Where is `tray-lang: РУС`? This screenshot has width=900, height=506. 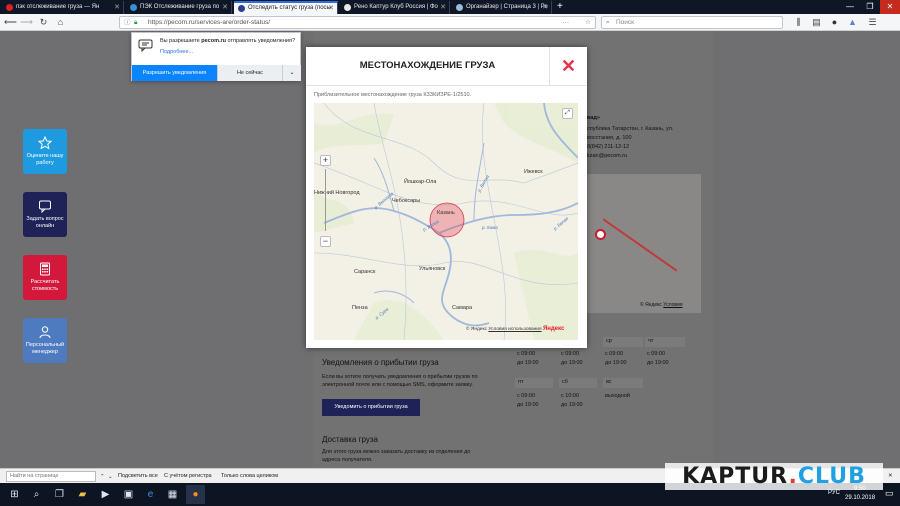 tray-lang: РУС is located at coordinates (834, 493).